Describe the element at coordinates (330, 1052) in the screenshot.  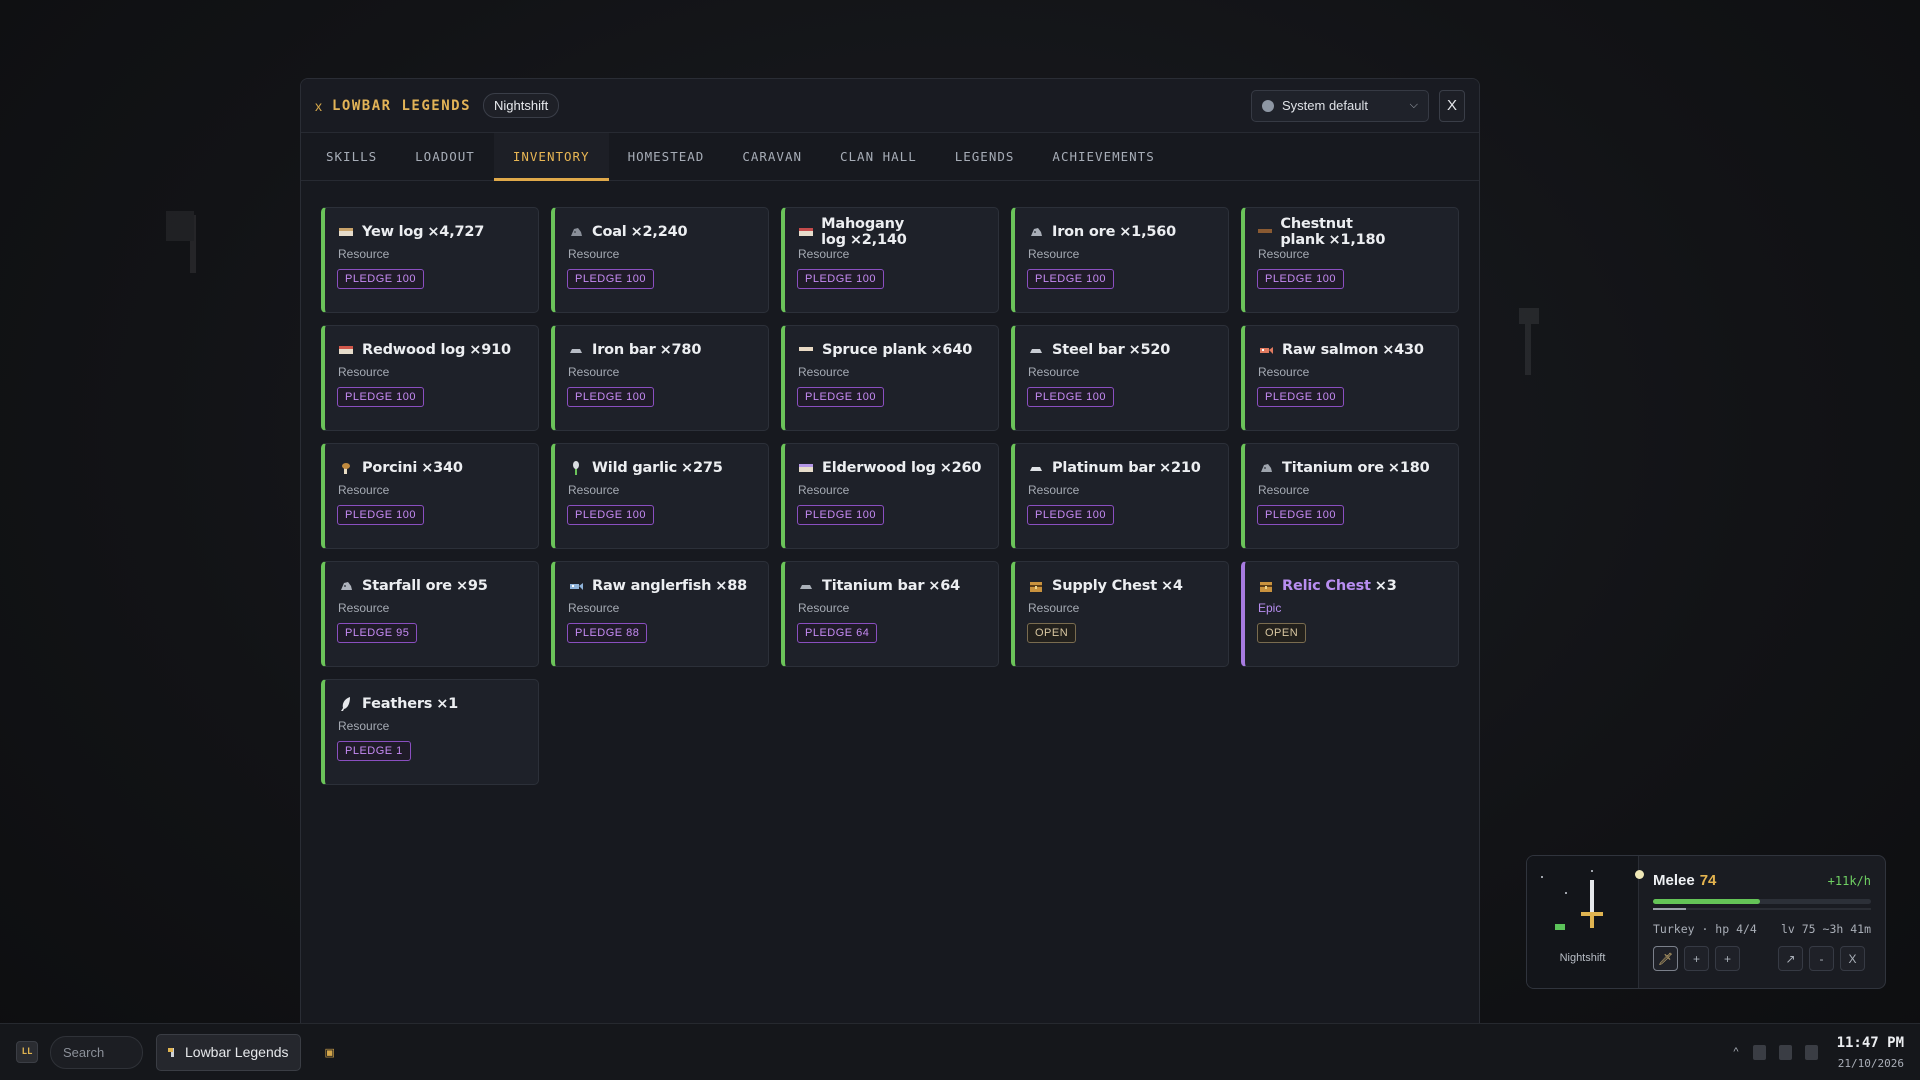
I see `taskbar-chest-icon: ▣` at that location.